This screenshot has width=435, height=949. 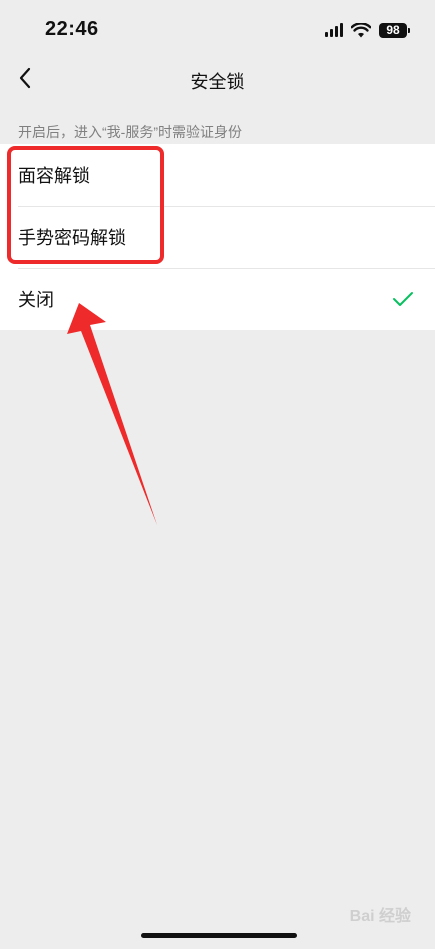 I want to click on cellular-signal-icon, so click(x=334, y=30).